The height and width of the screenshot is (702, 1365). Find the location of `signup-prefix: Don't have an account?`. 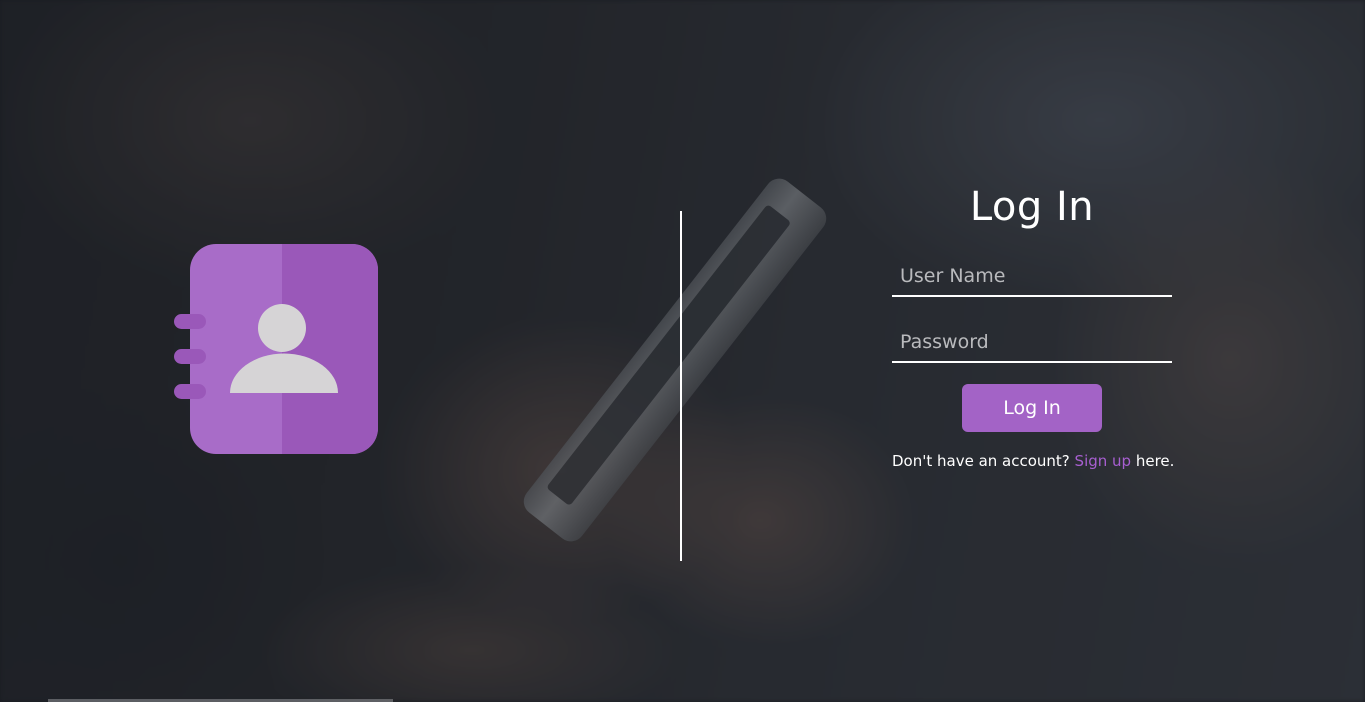

signup-prefix: Don't have an account? is located at coordinates (983, 461).